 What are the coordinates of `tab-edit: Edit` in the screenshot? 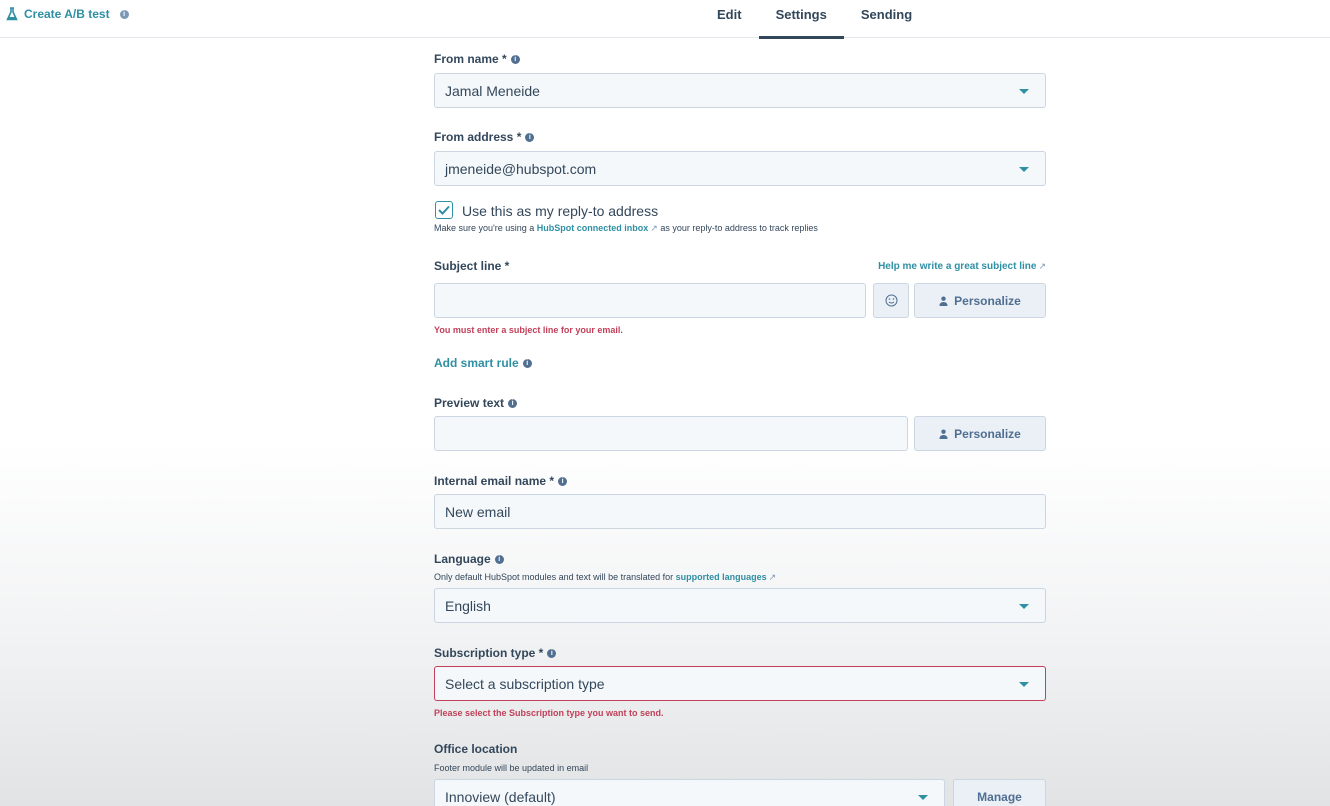 It's located at (729, 19).